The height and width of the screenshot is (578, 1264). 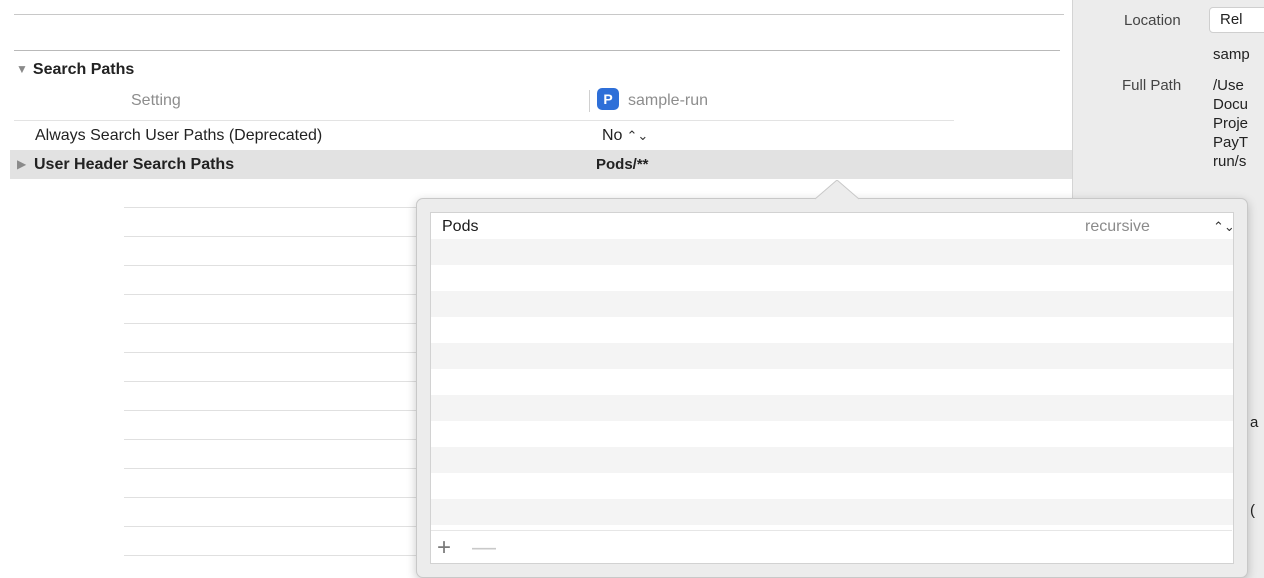 What do you see at coordinates (668, 101) in the screenshot?
I see `column-header-target: sample-run` at bounding box center [668, 101].